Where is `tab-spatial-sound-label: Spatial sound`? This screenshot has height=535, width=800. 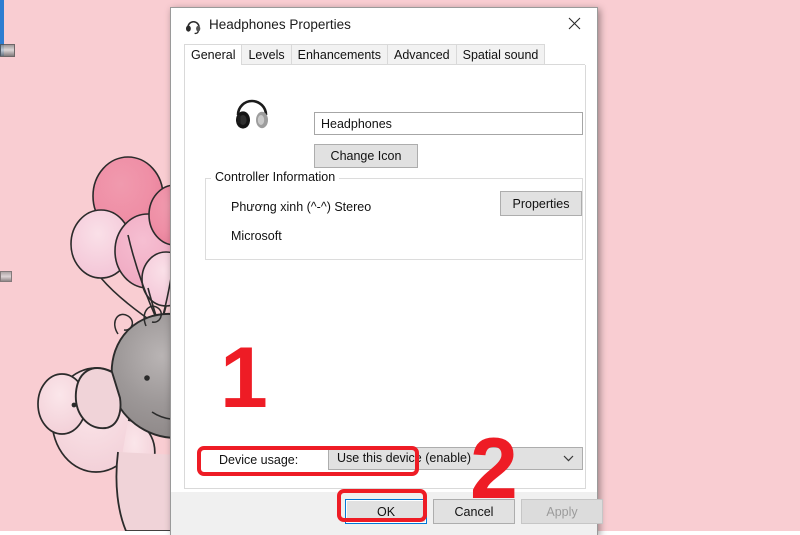
tab-spatial-sound-label: Spatial sound is located at coordinates (501, 55).